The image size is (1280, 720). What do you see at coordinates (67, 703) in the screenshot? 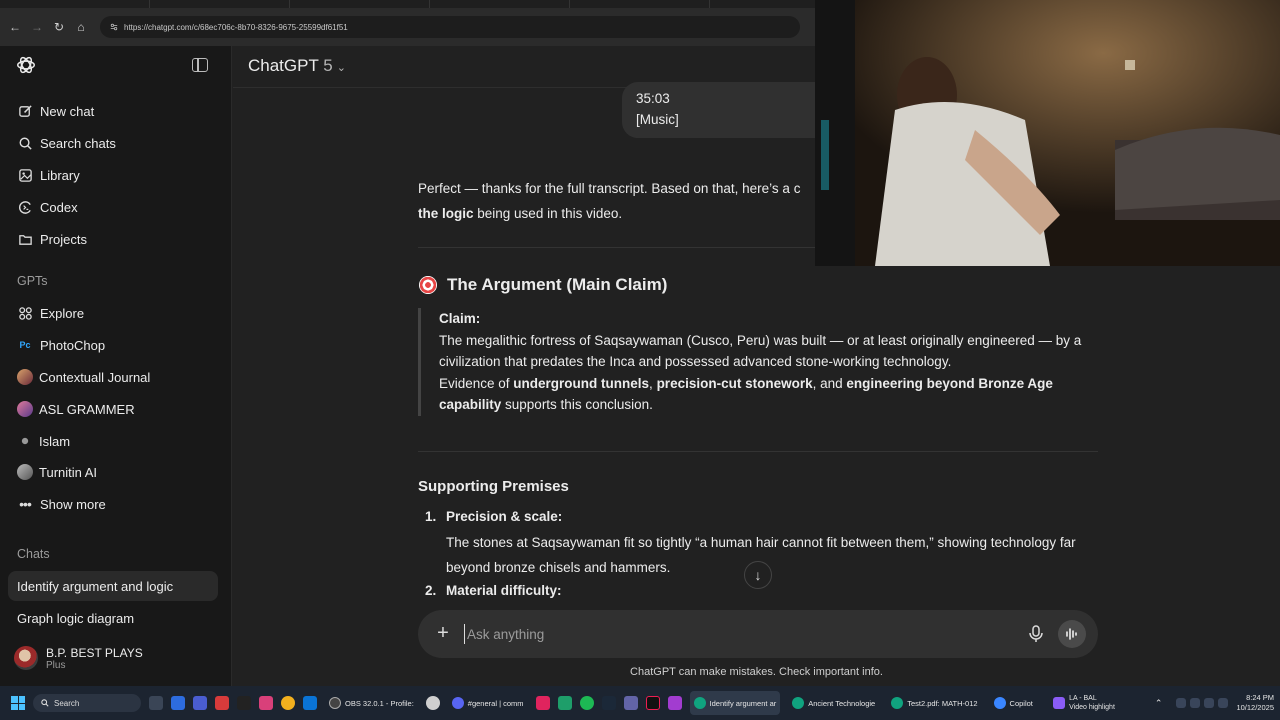
I see `taskbar-search-label: Search` at bounding box center [67, 703].